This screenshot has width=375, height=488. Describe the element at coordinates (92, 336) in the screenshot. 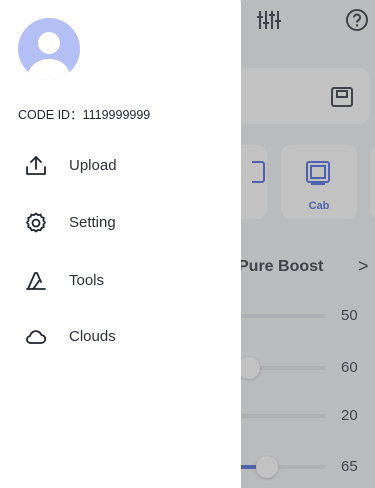

I see `menu-item-label: Clouds` at that location.